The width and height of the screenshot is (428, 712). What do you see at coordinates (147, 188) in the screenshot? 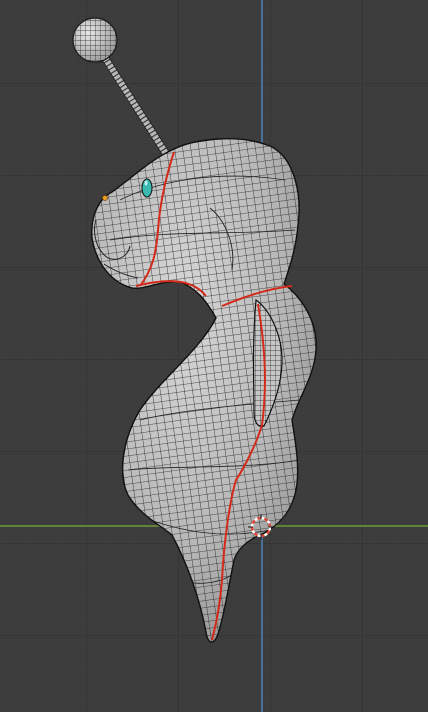
I see `eye` at bounding box center [147, 188].